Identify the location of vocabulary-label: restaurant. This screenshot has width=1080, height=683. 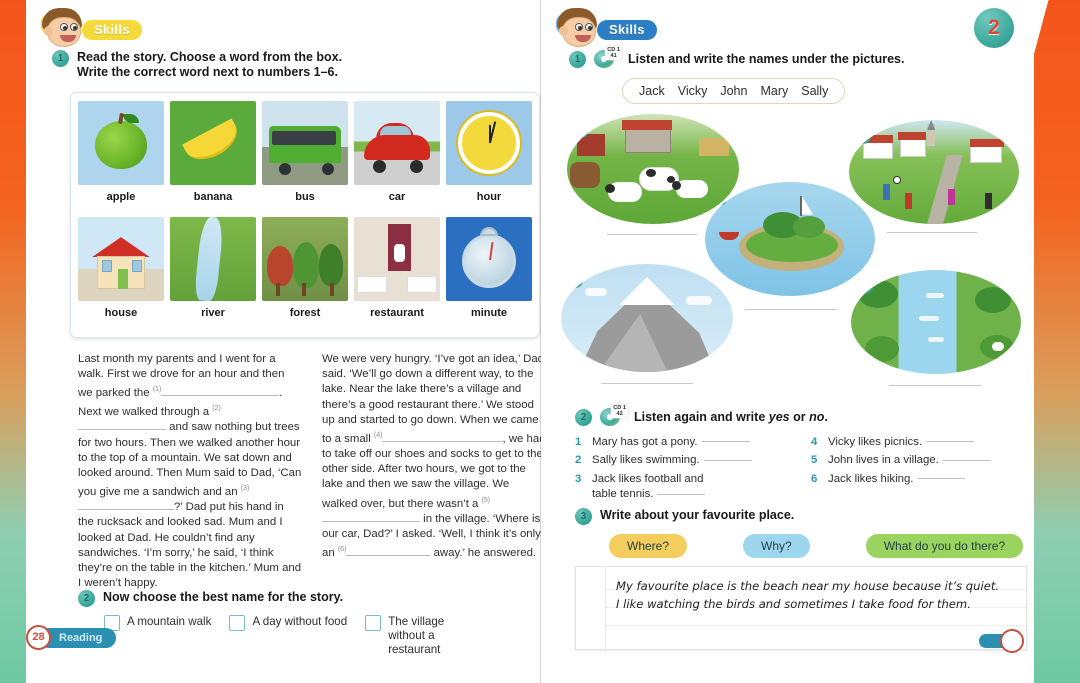
(397, 313).